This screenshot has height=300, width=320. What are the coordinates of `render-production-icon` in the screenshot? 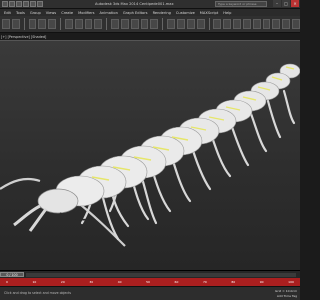 It's located at (296, 24).